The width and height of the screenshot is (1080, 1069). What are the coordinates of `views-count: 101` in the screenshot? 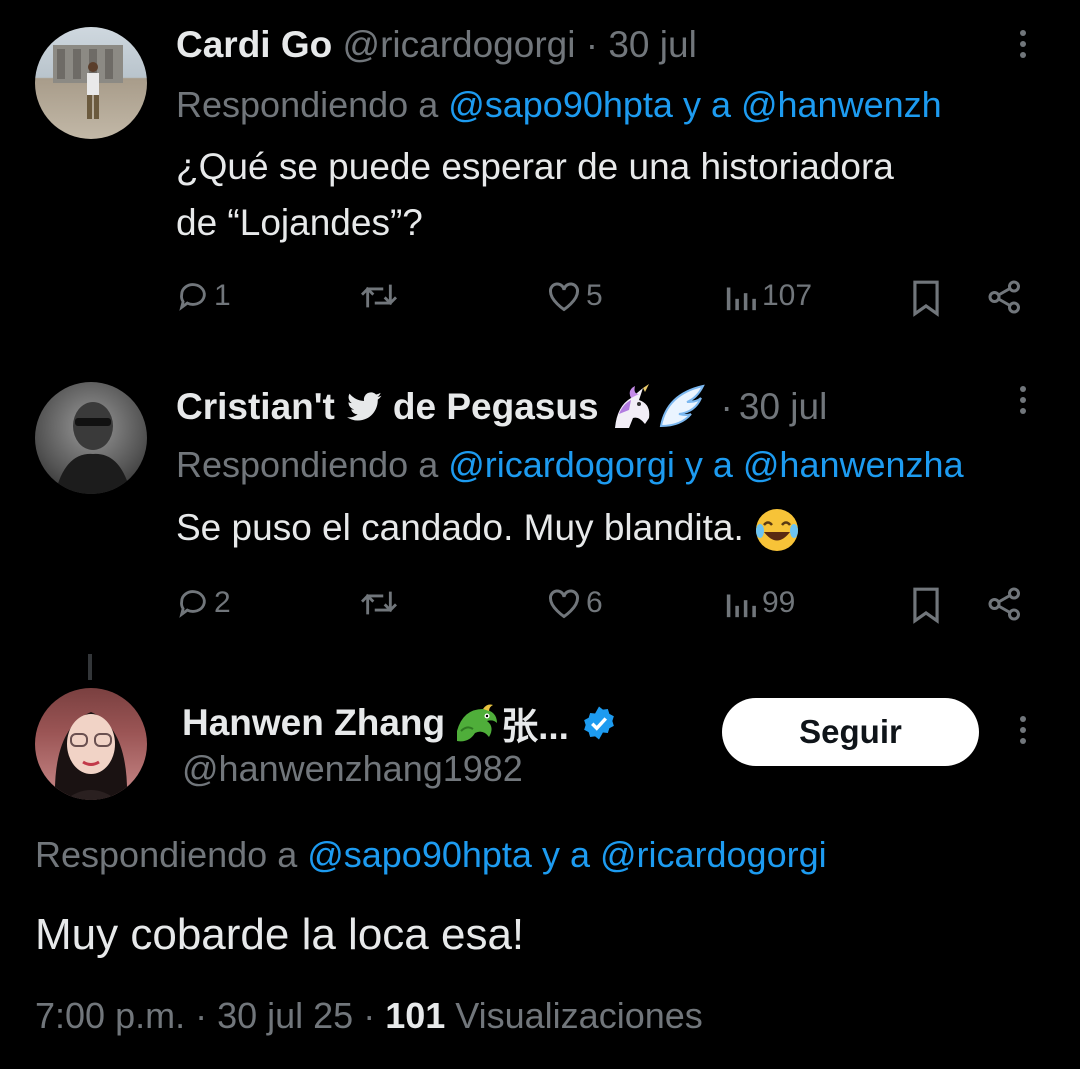 It's located at (415, 1015).